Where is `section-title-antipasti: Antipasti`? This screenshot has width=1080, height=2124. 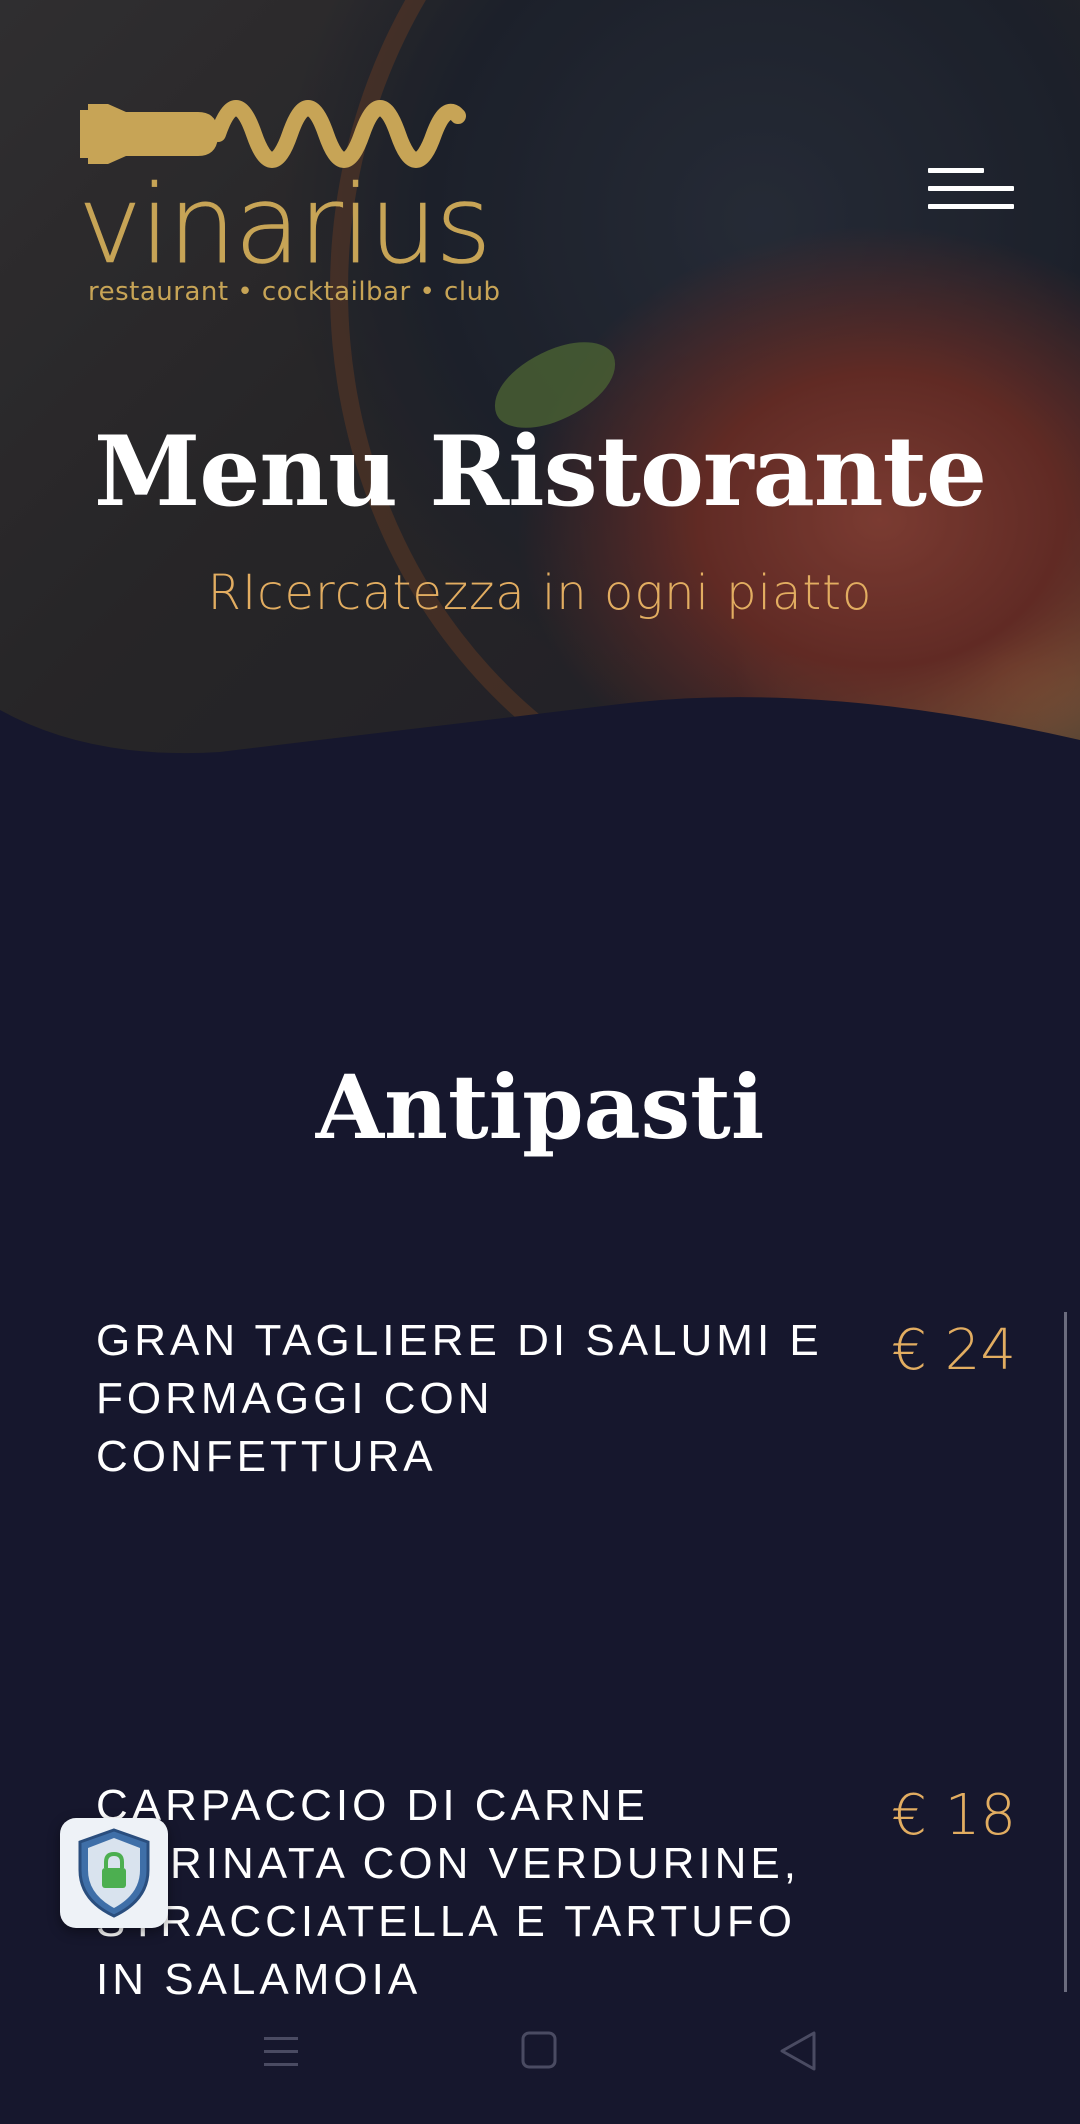 section-title-antipasti: Antipasti is located at coordinates (540, 1107).